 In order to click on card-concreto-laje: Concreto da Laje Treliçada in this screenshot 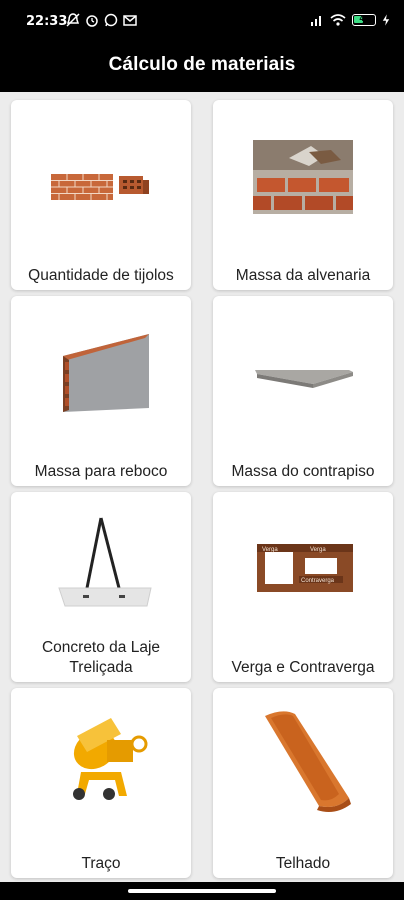, I will do `click(101, 587)`.